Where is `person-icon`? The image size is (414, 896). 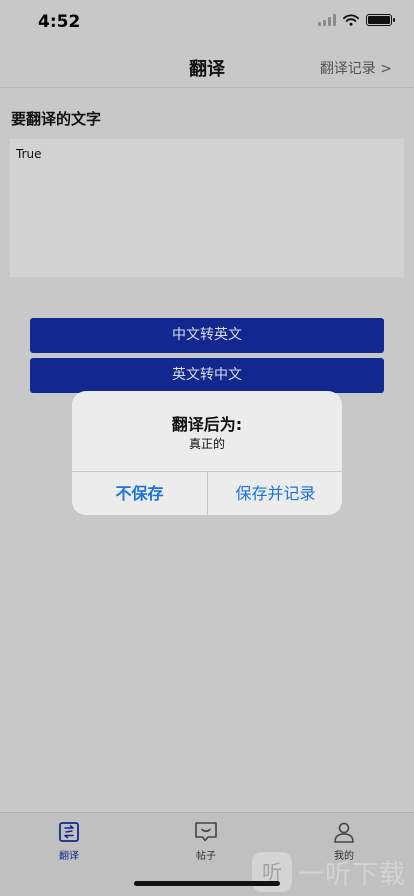
person-icon is located at coordinates (344, 832).